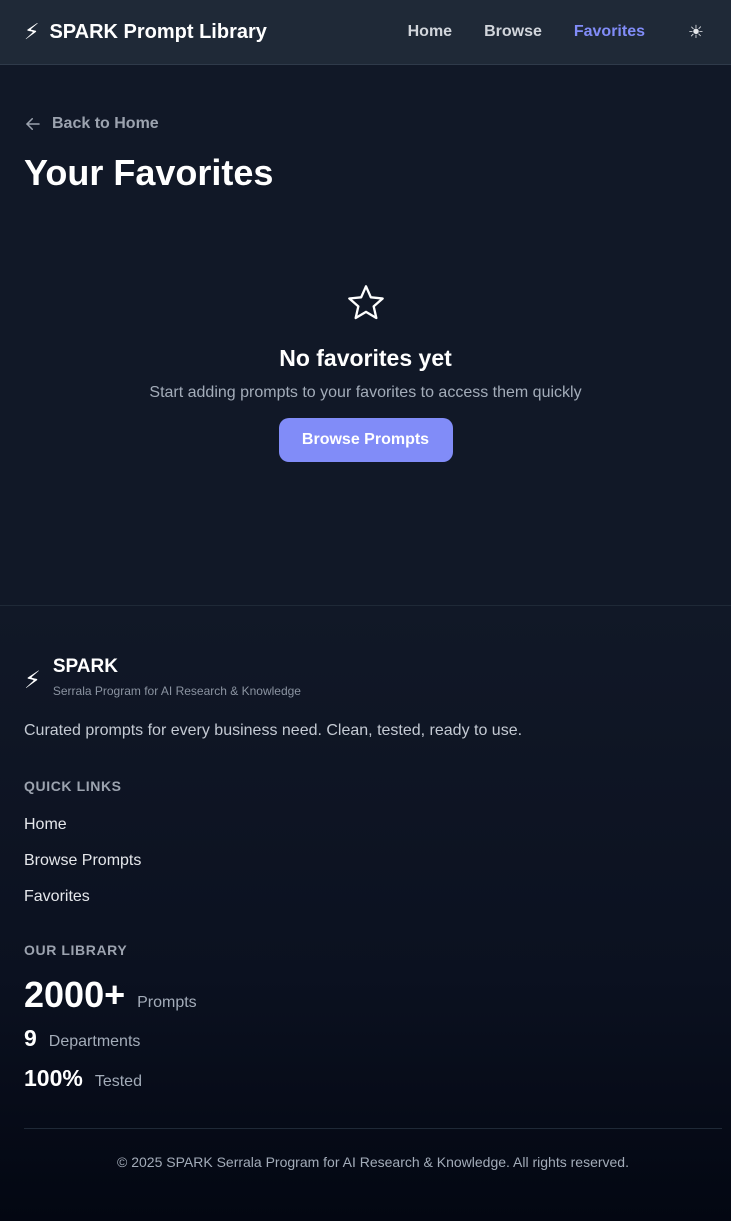 Image resolution: width=731 pixels, height=1221 pixels. I want to click on brand: ⚡︎ SPARK Prompt Library, so click(145, 32).